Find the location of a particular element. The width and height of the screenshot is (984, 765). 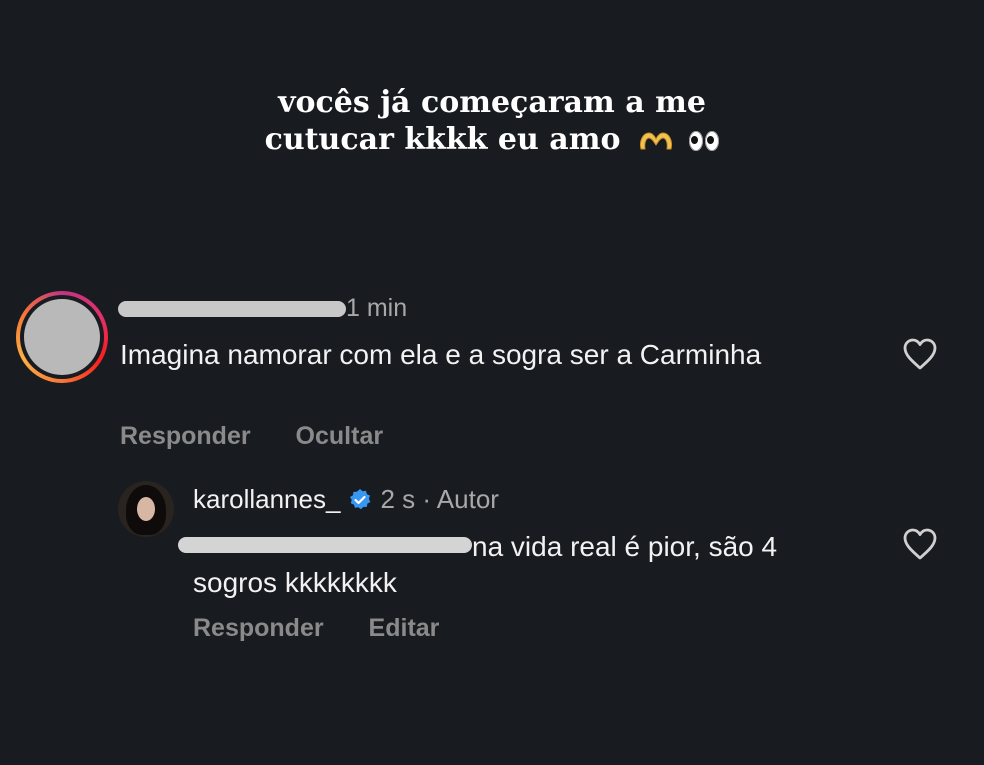

hide-button: Ocultar is located at coordinates (340, 436).